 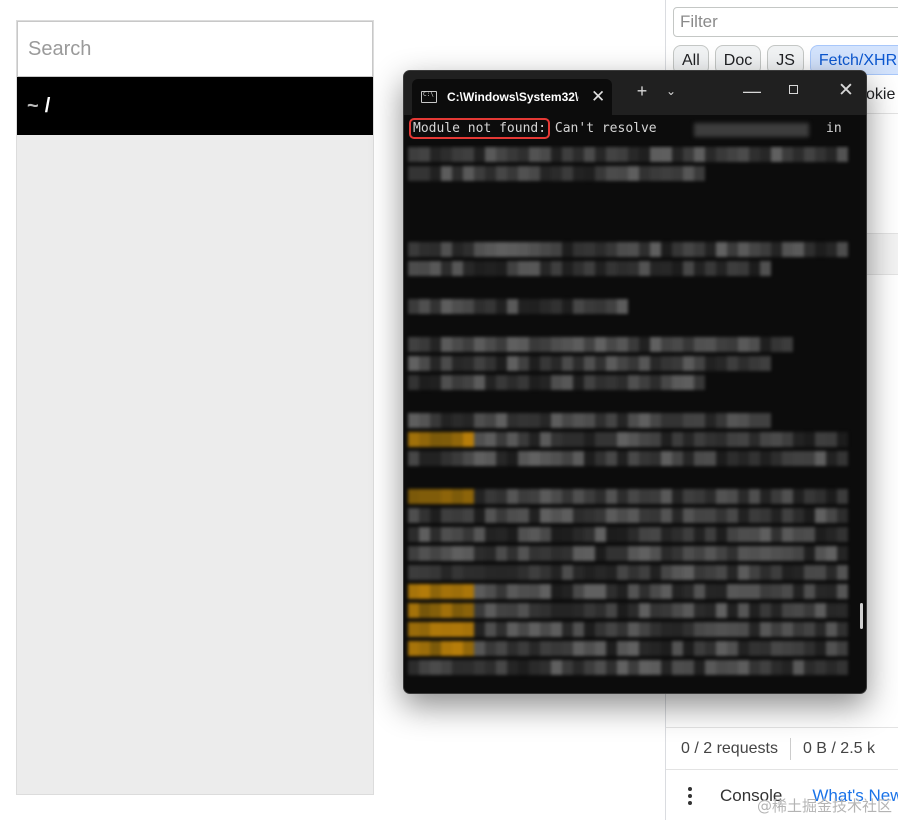 I want to click on error-suffix: in, so click(x=834, y=128).